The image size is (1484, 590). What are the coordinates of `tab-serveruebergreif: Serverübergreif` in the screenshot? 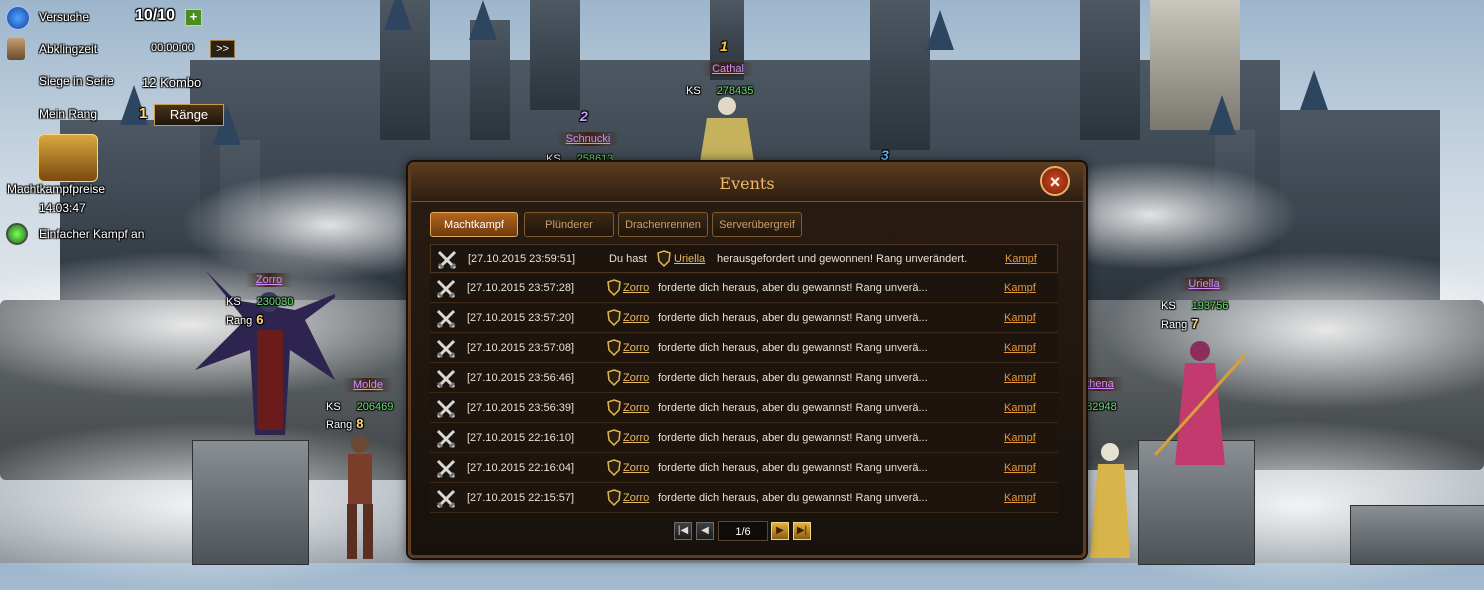 It's located at (757, 224).